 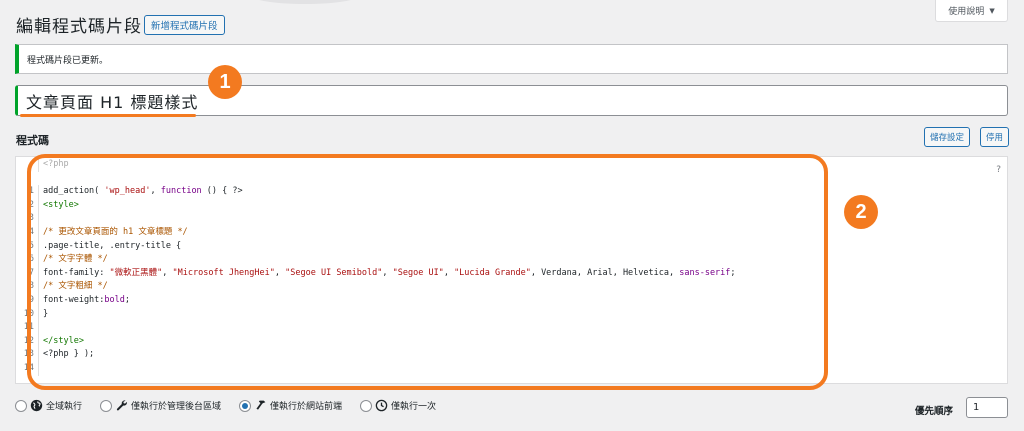 What do you see at coordinates (79, 27) in the screenshot?
I see `page-title: 編輯程式碼片段` at bounding box center [79, 27].